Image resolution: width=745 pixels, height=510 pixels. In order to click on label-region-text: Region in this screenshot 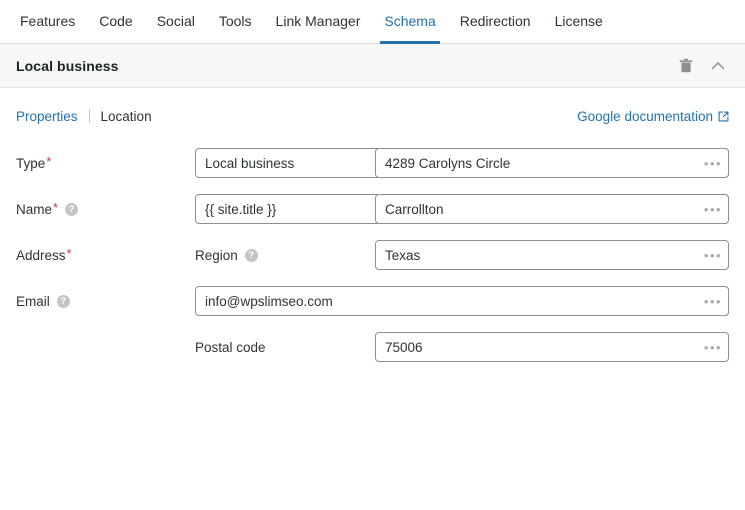, I will do `click(216, 255)`.